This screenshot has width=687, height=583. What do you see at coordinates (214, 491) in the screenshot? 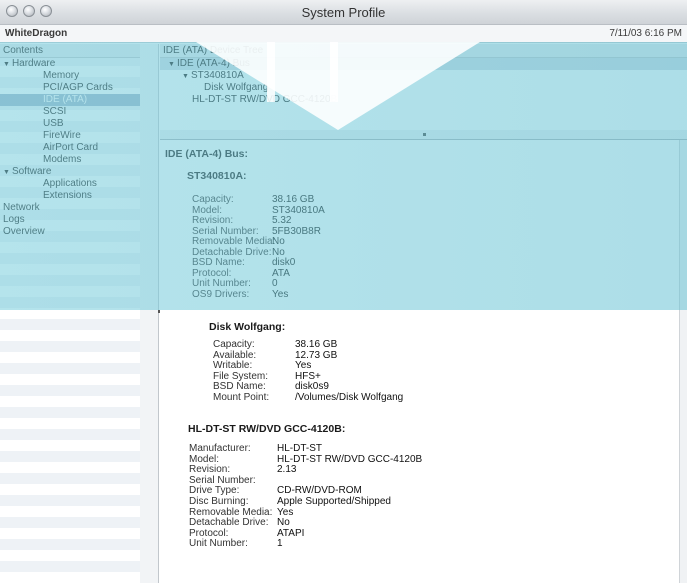
I see `field-label: Drive Type:` at bounding box center [214, 491].